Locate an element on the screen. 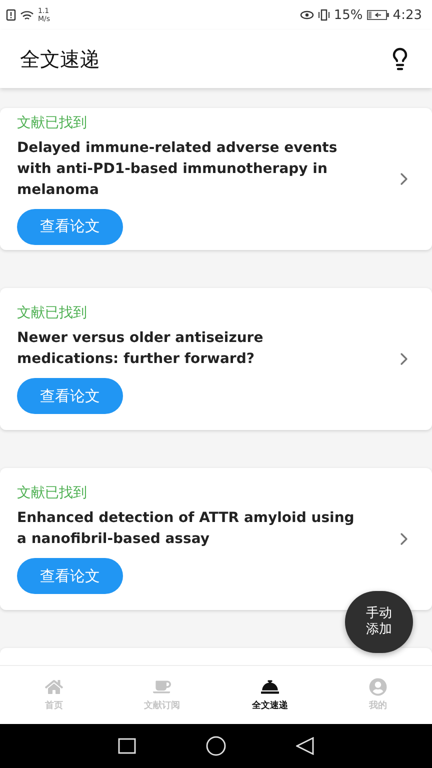  wifi-icon is located at coordinates (27, 15).